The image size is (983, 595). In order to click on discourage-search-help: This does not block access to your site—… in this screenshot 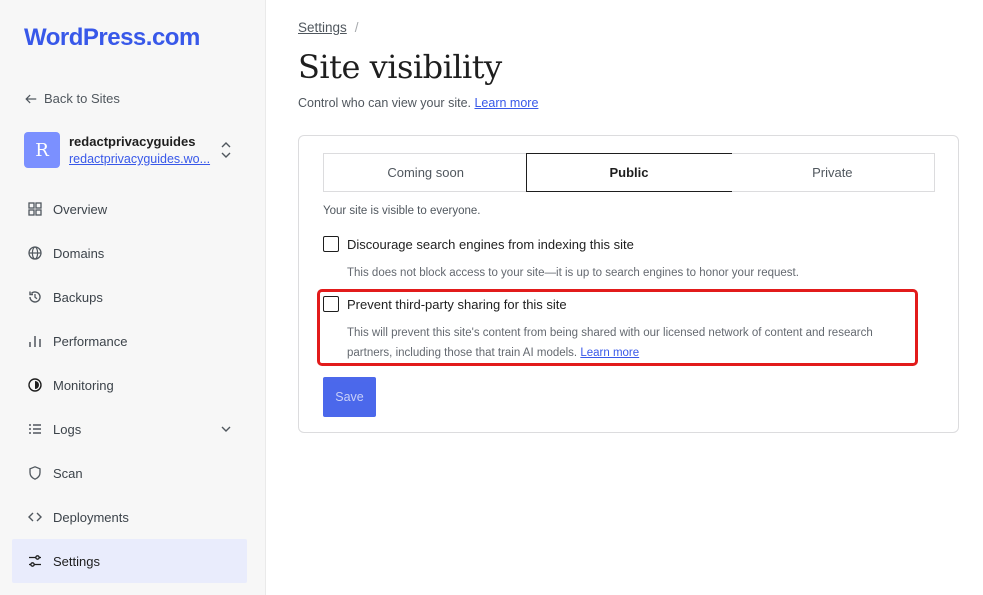, I will do `click(573, 273)`.